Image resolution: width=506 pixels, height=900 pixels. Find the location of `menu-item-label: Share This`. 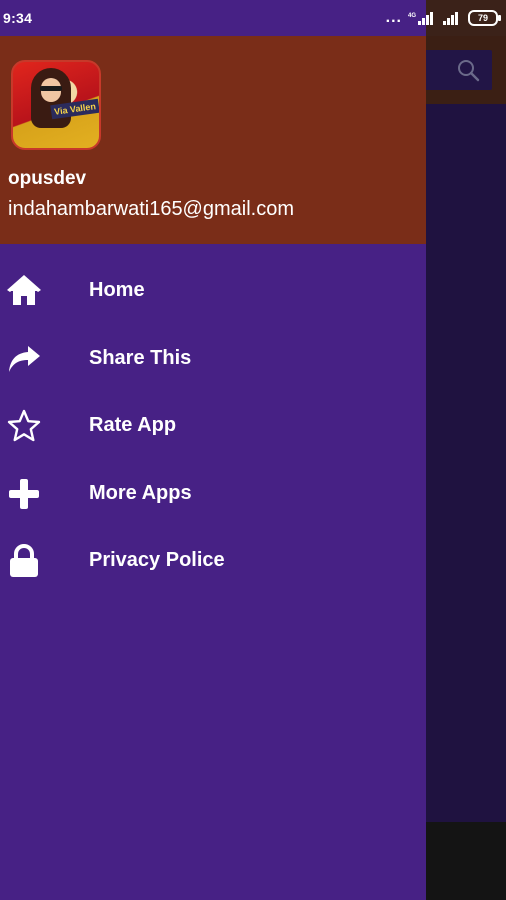

menu-item-label: Share This is located at coordinates (140, 357).